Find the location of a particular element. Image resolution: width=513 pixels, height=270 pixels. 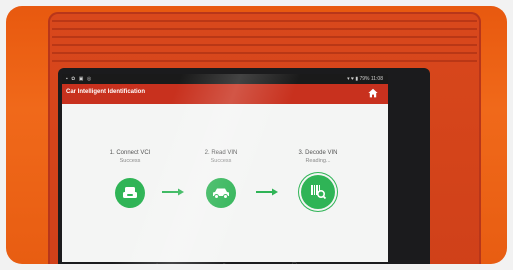

step-3-label: 3. Decode VIN is located at coordinates (318, 153).